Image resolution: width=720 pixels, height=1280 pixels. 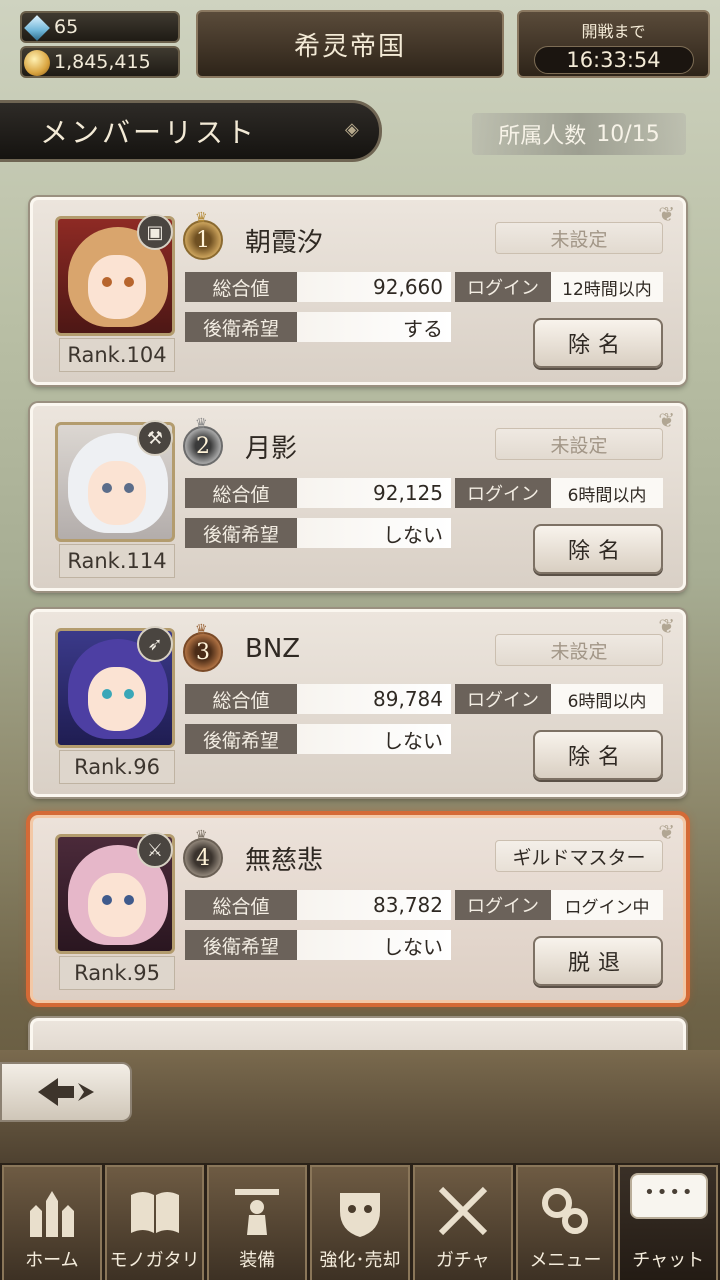 I want to click on back-button, so click(x=66, y=1092).